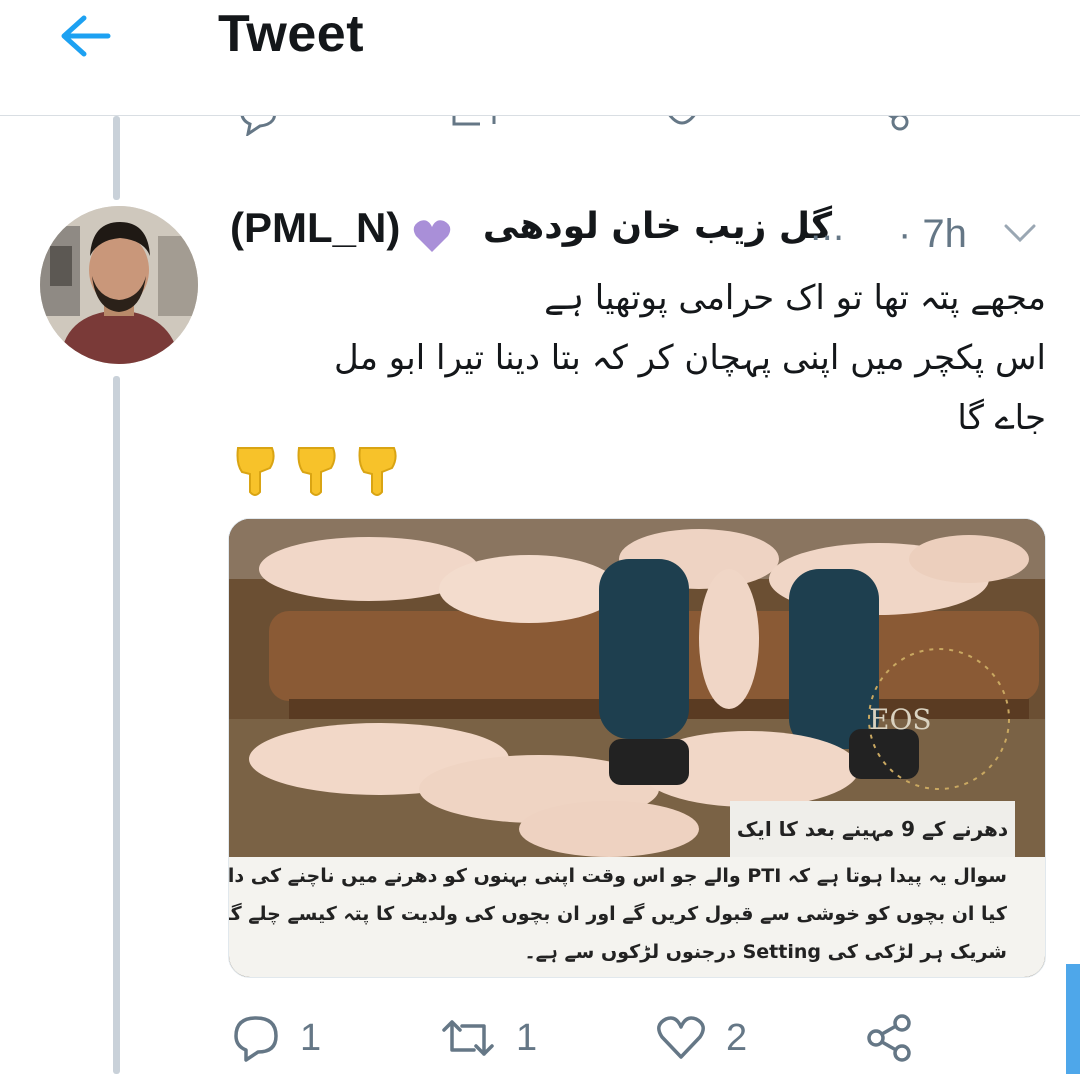  Describe the element at coordinates (315, 228) in the screenshot. I see `author-handle: (PML_N)` at that location.